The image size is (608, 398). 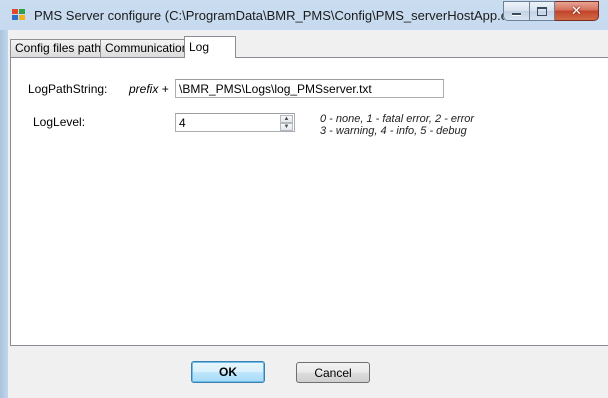 I want to click on log-level-spinbox: 4 ▲ ▼, so click(x=235, y=122).